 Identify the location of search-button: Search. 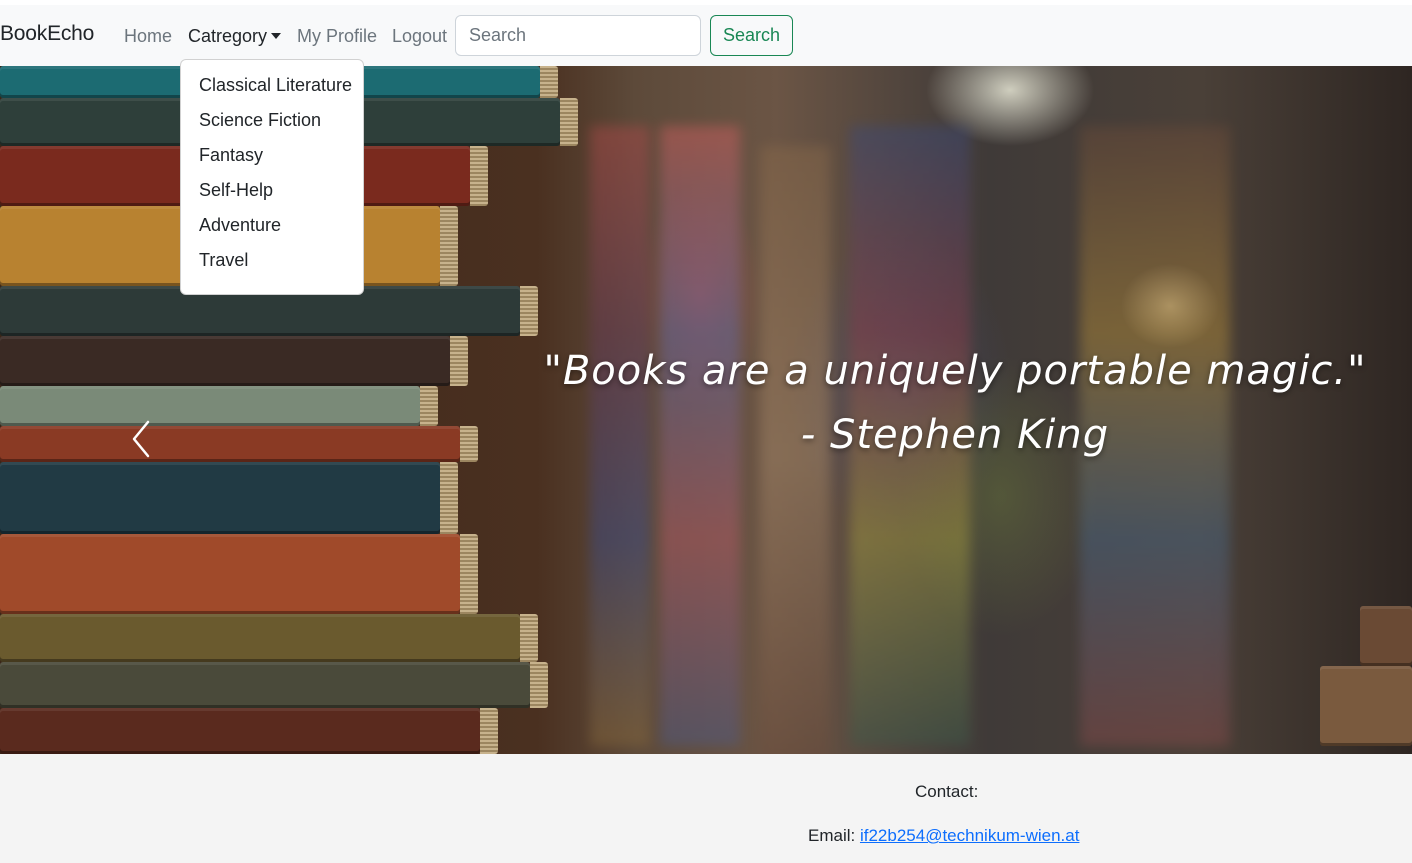
(751, 35).